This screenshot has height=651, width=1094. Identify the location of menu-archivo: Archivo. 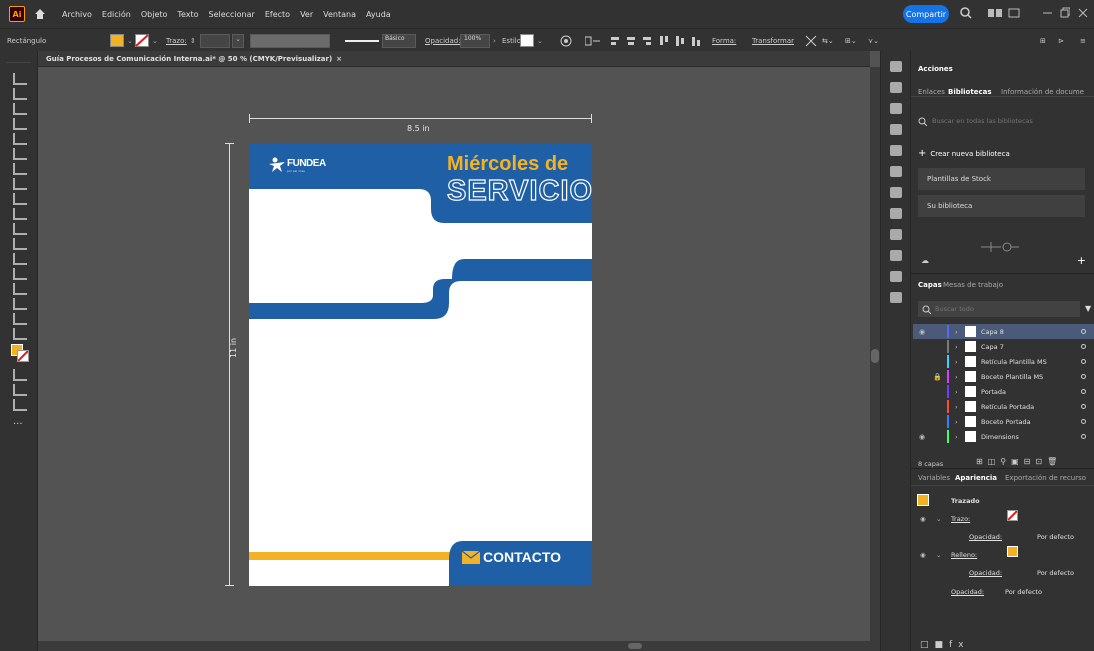
(77, 14).